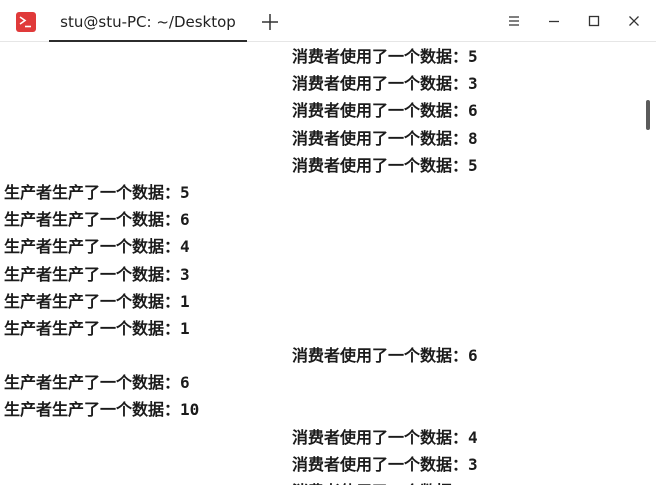  What do you see at coordinates (514, 21) in the screenshot?
I see `hamburger-menu-icon` at bounding box center [514, 21].